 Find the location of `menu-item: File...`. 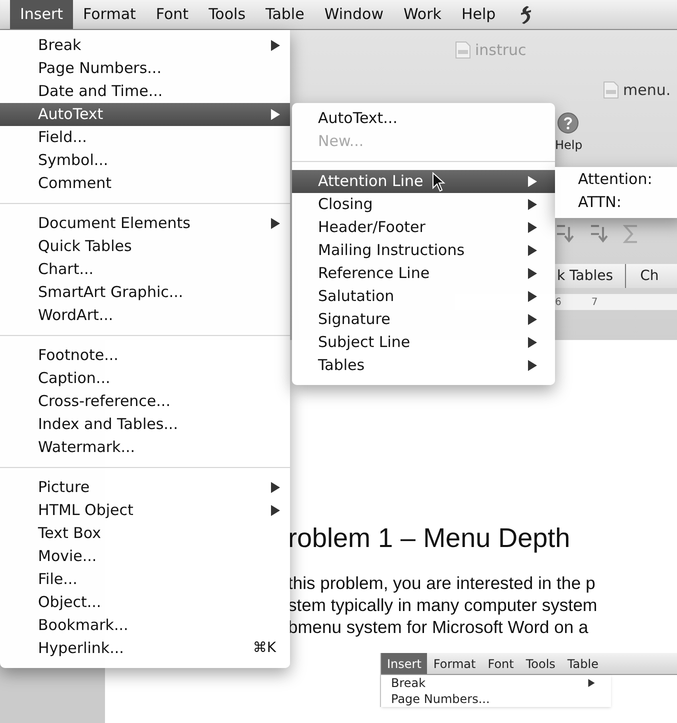

menu-item: File... is located at coordinates (145, 579).